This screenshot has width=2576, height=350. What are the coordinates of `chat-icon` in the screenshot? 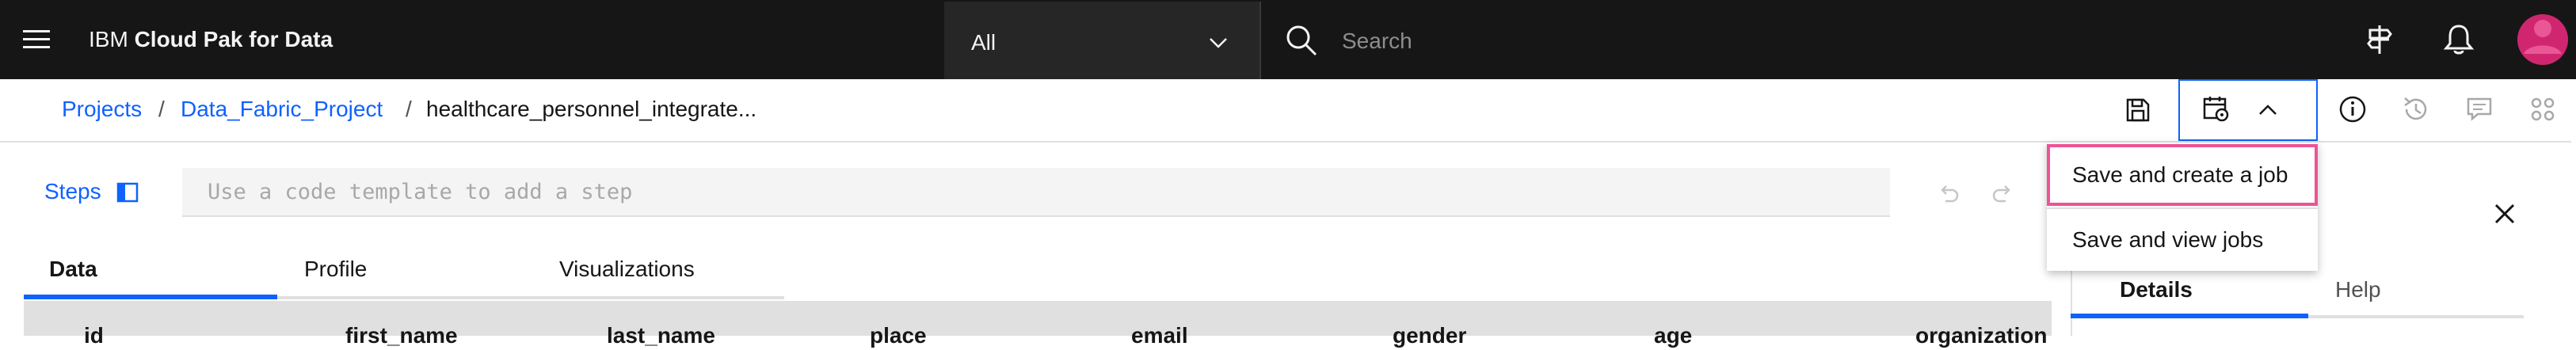 It's located at (2479, 109).